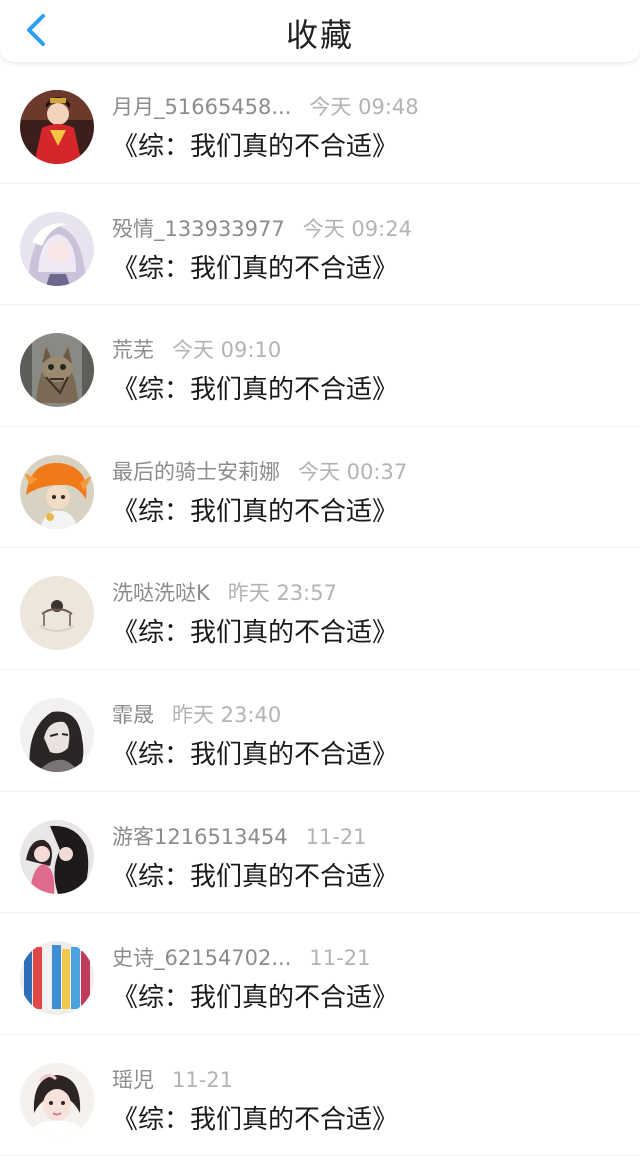 The height and width of the screenshot is (1159, 640). What do you see at coordinates (320, 974) in the screenshot?
I see `list-item: 史诗_62154702... 11-21 《综：我们真的不合适》` at bounding box center [320, 974].